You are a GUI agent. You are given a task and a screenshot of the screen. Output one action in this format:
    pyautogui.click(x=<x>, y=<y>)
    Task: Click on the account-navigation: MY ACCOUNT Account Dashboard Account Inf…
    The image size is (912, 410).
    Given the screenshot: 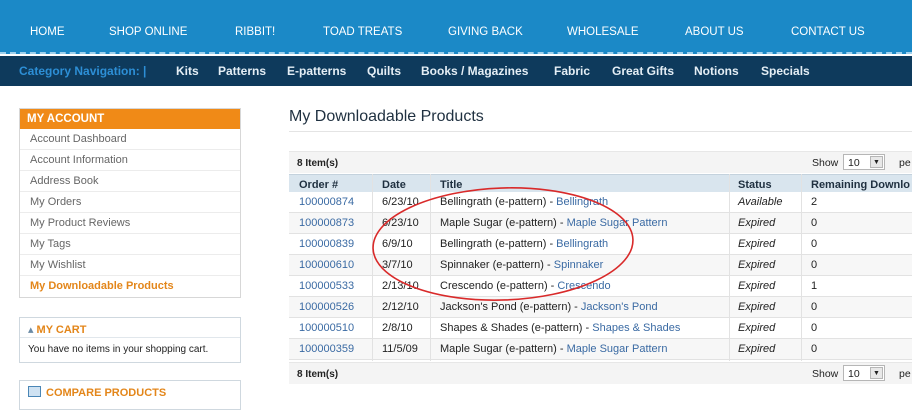 What is the action you would take?
    pyautogui.click(x=130, y=203)
    